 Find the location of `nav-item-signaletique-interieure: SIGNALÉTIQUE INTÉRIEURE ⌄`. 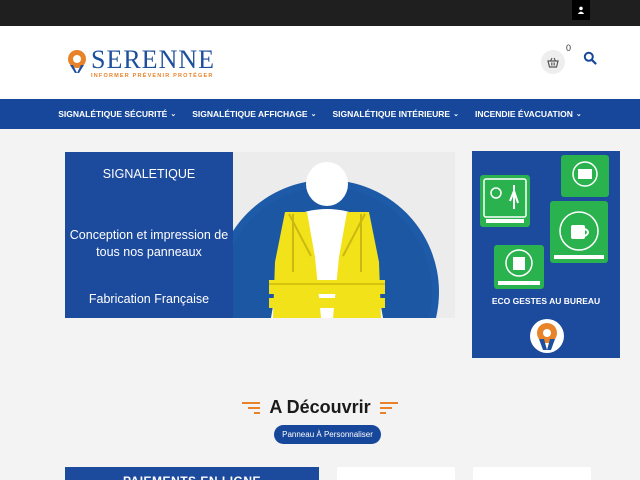

nav-item-signaletique-interieure: SIGNALÉTIQUE INTÉRIEURE ⌄ is located at coordinates (395, 114).